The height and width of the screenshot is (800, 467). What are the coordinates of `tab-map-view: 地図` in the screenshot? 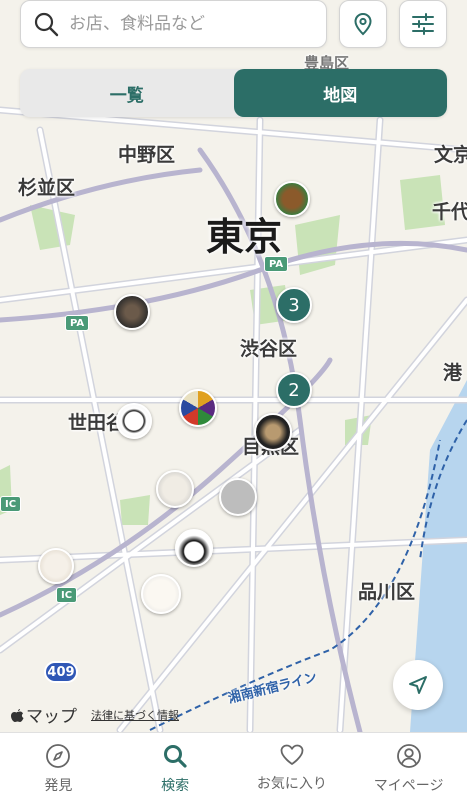 It's located at (340, 93).